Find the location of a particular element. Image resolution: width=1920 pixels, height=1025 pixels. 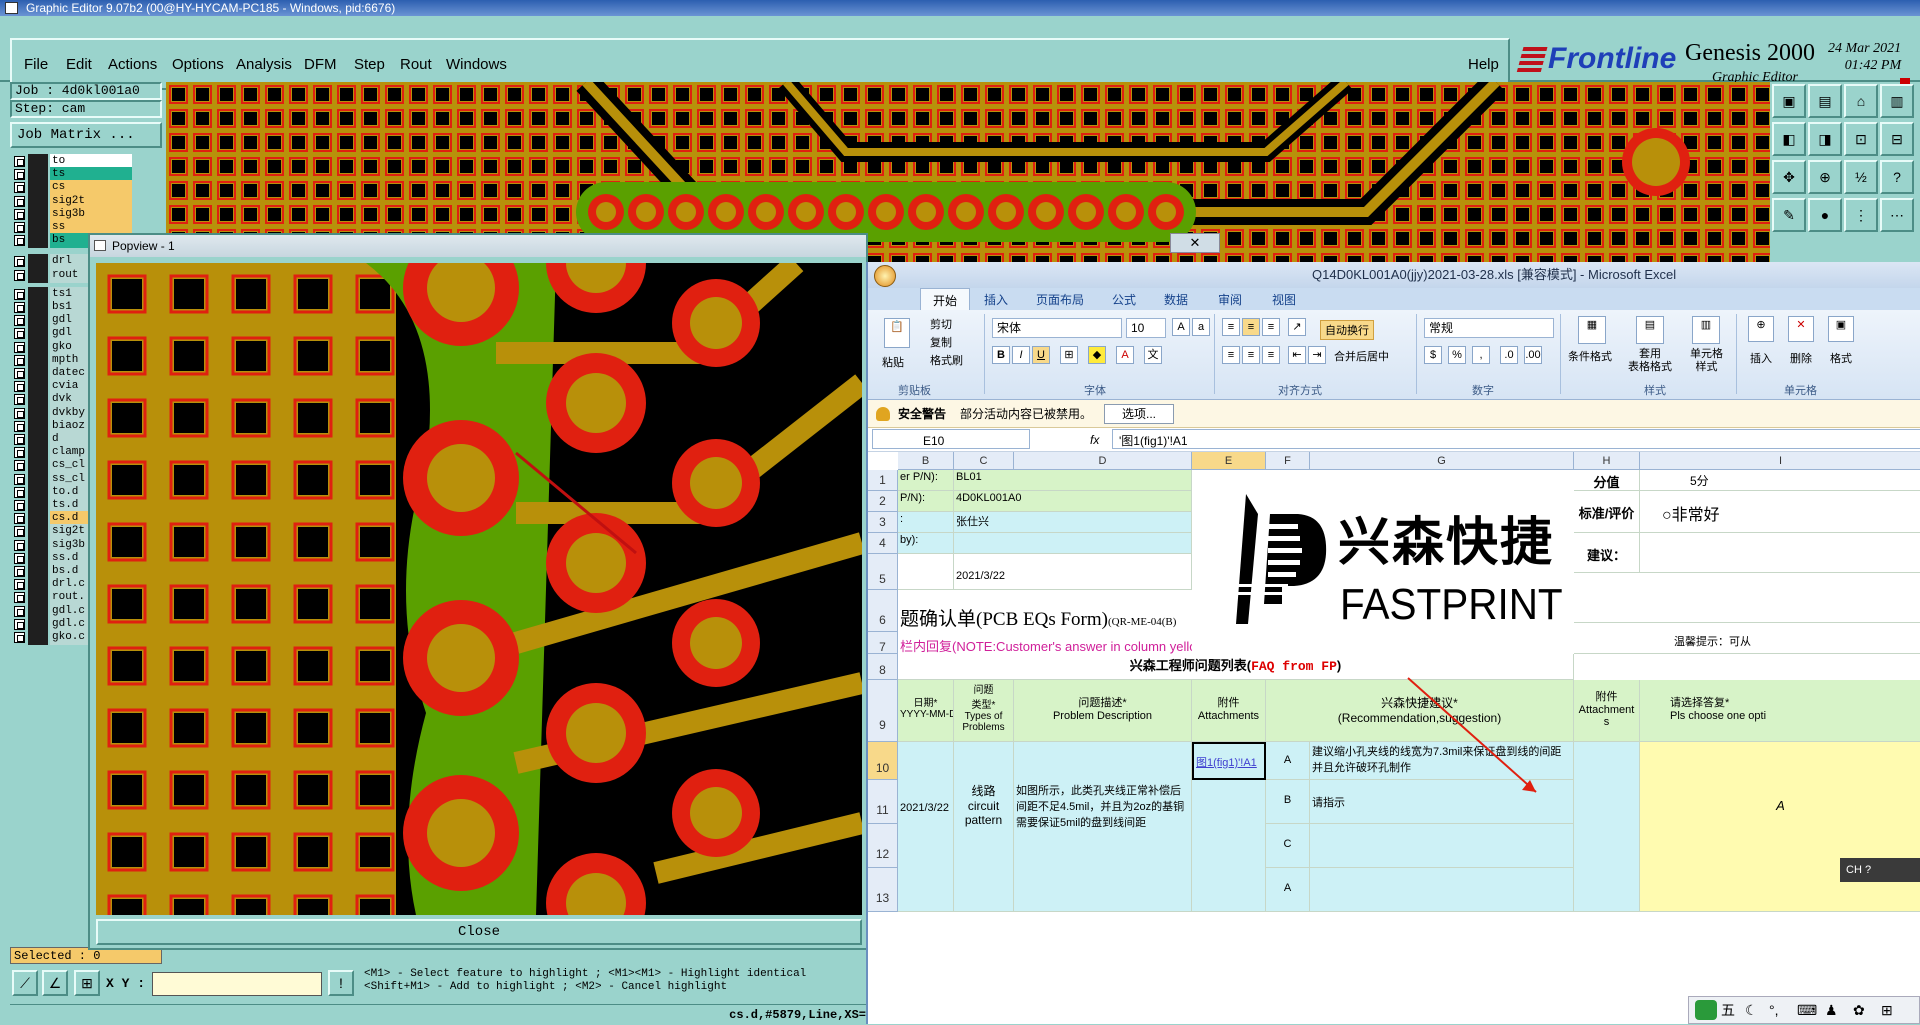

table-format-button: 套用 表格格式 is located at coordinates (1650, 361).